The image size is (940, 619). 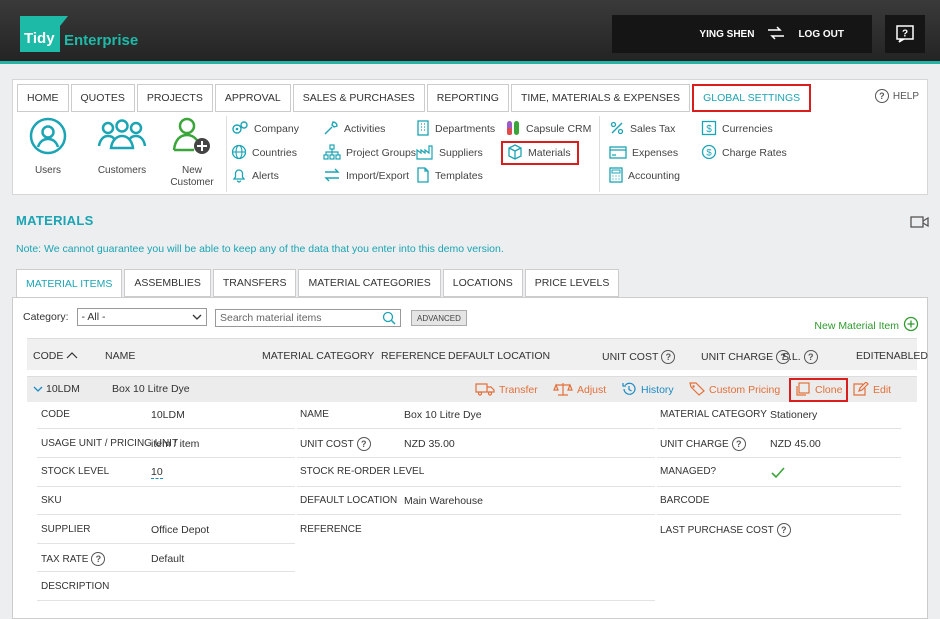 What do you see at coordinates (449, 176) in the screenshot?
I see `menu-templates: Templates` at bounding box center [449, 176].